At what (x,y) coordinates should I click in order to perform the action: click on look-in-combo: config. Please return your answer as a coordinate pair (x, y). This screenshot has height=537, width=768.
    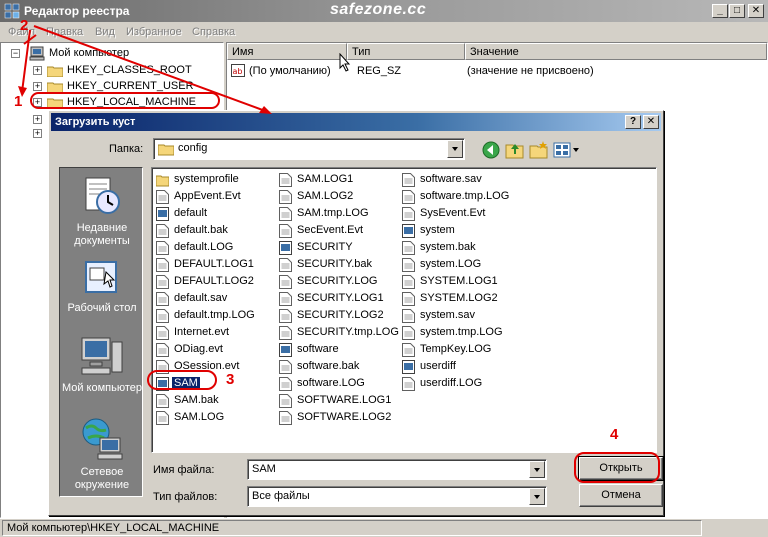
    Looking at the image, I should click on (309, 149).